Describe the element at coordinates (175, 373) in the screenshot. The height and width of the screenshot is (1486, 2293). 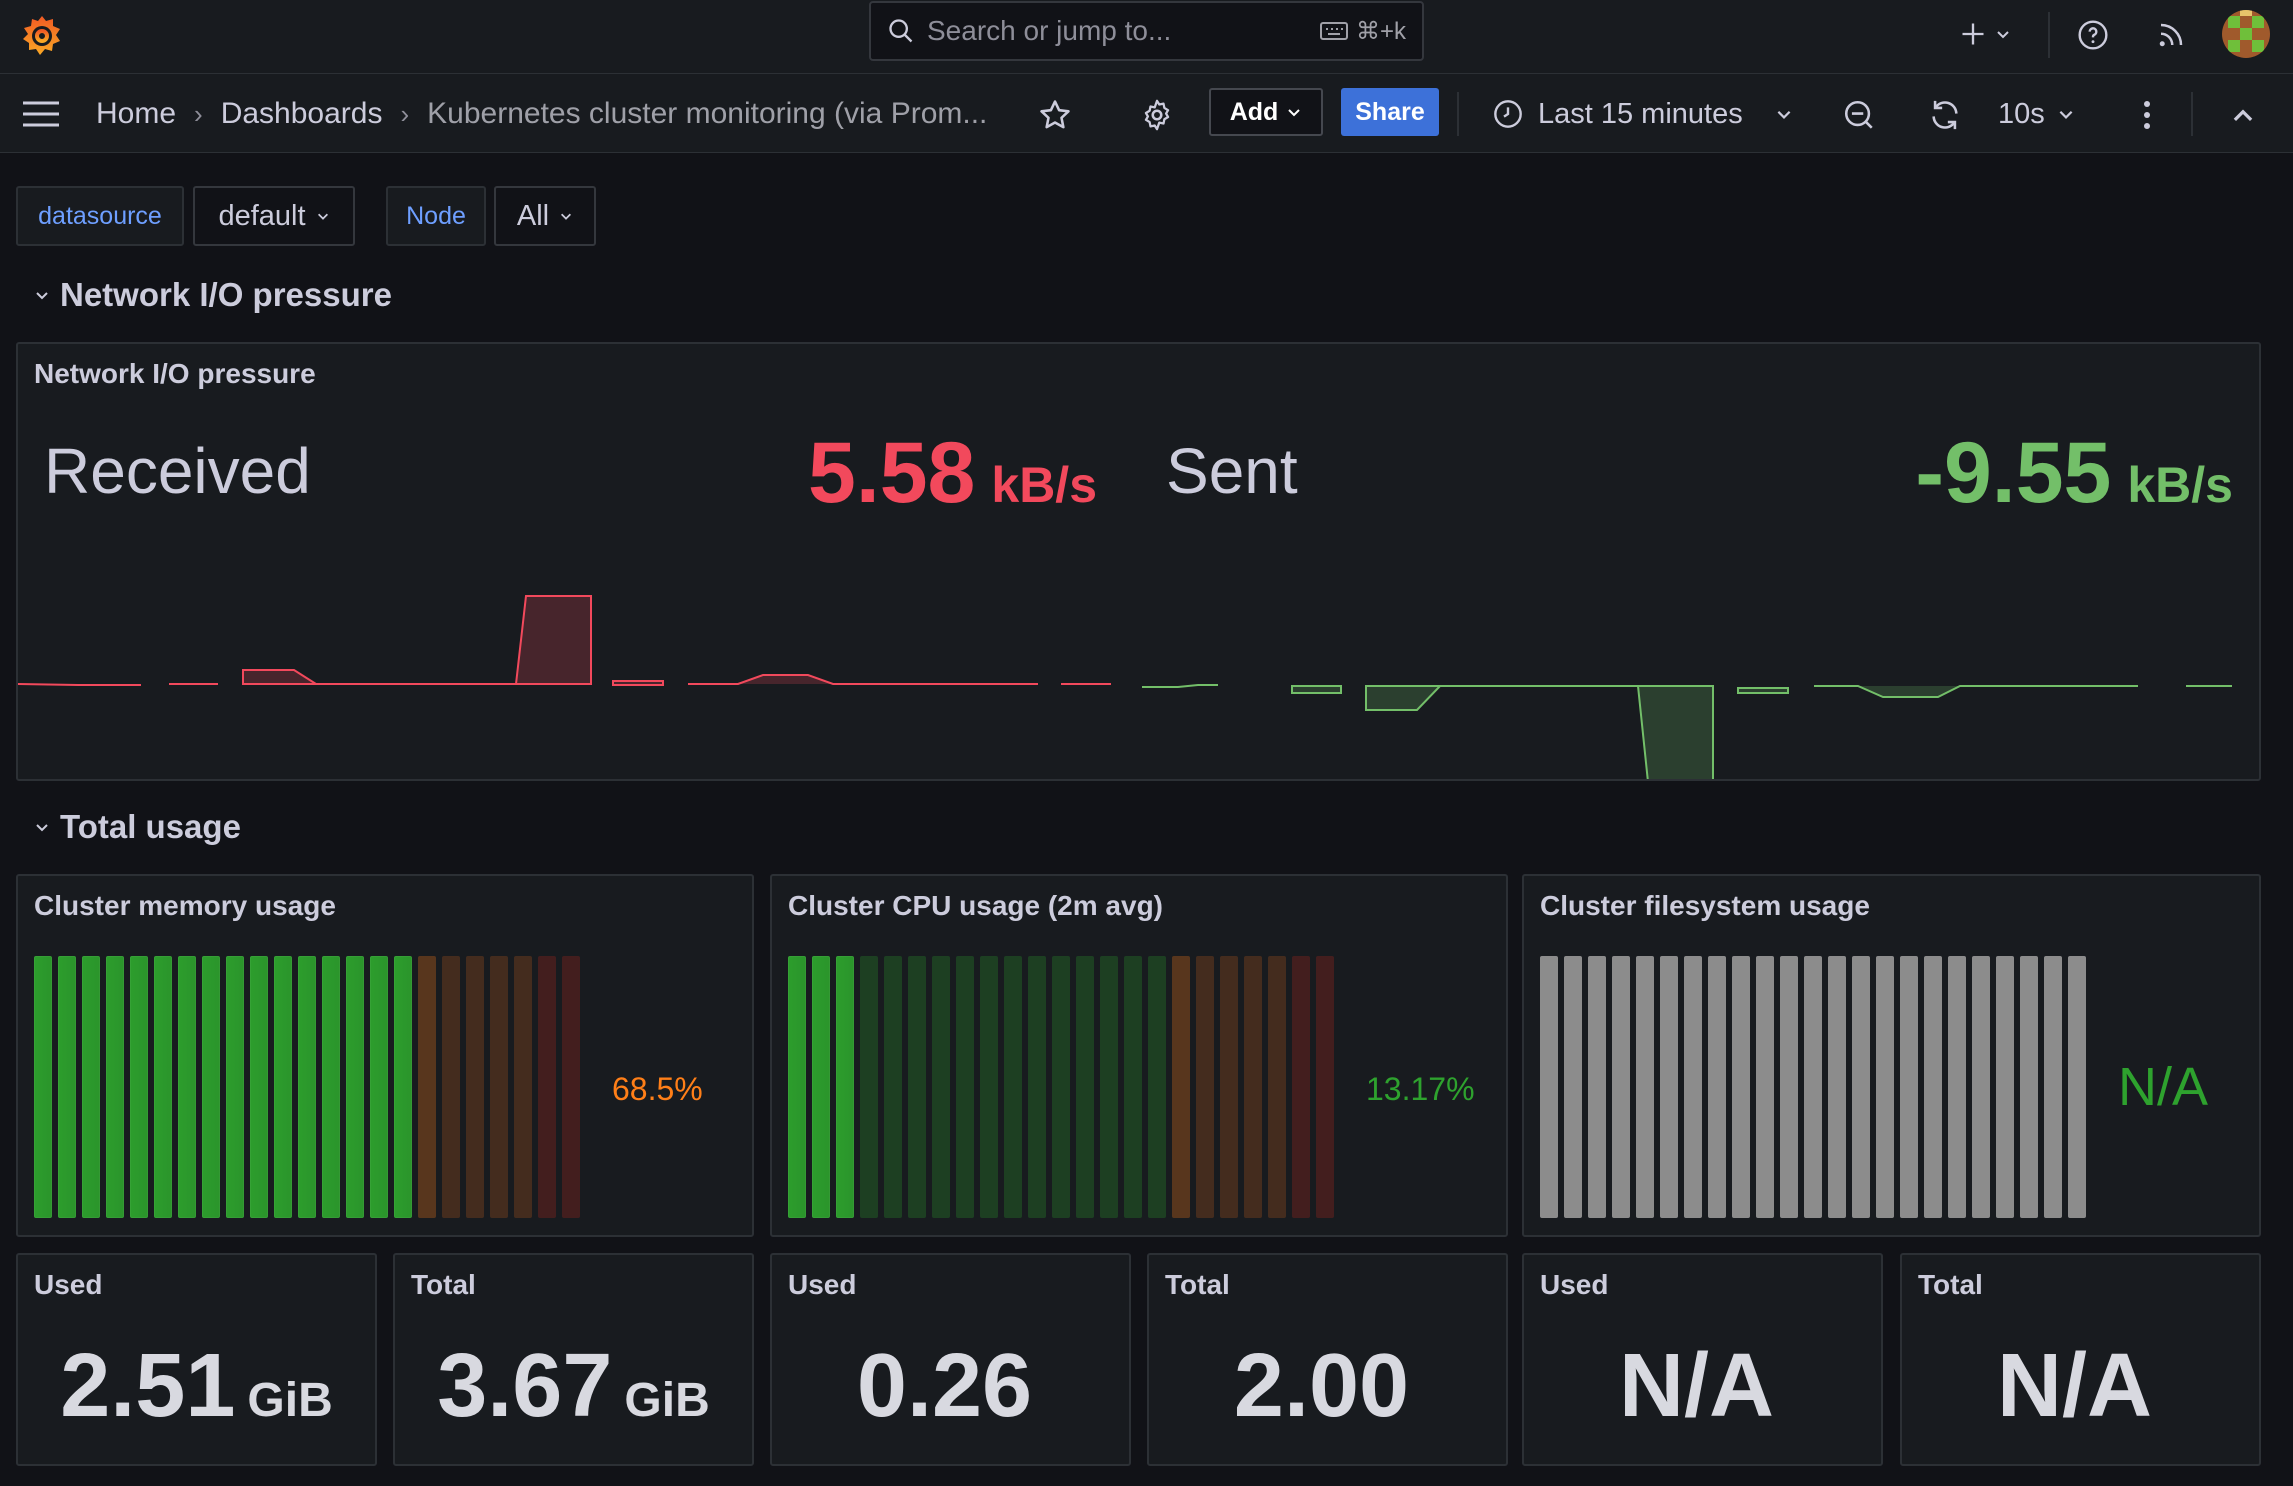
I see `panel-title: Network I/O pressure` at that location.